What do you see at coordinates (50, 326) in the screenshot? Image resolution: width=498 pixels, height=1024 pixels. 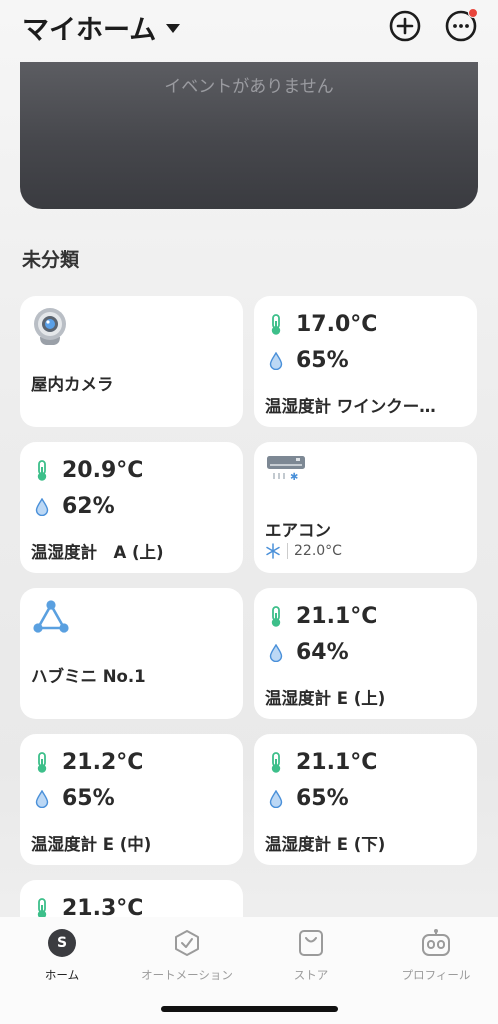 I see `camera-icon` at bounding box center [50, 326].